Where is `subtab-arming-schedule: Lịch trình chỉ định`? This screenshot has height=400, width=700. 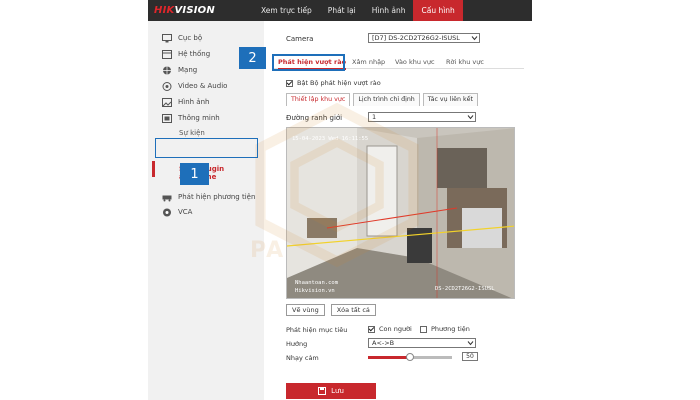 subtab-arming-schedule: Lịch trình chỉ định is located at coordinates (386, 99).